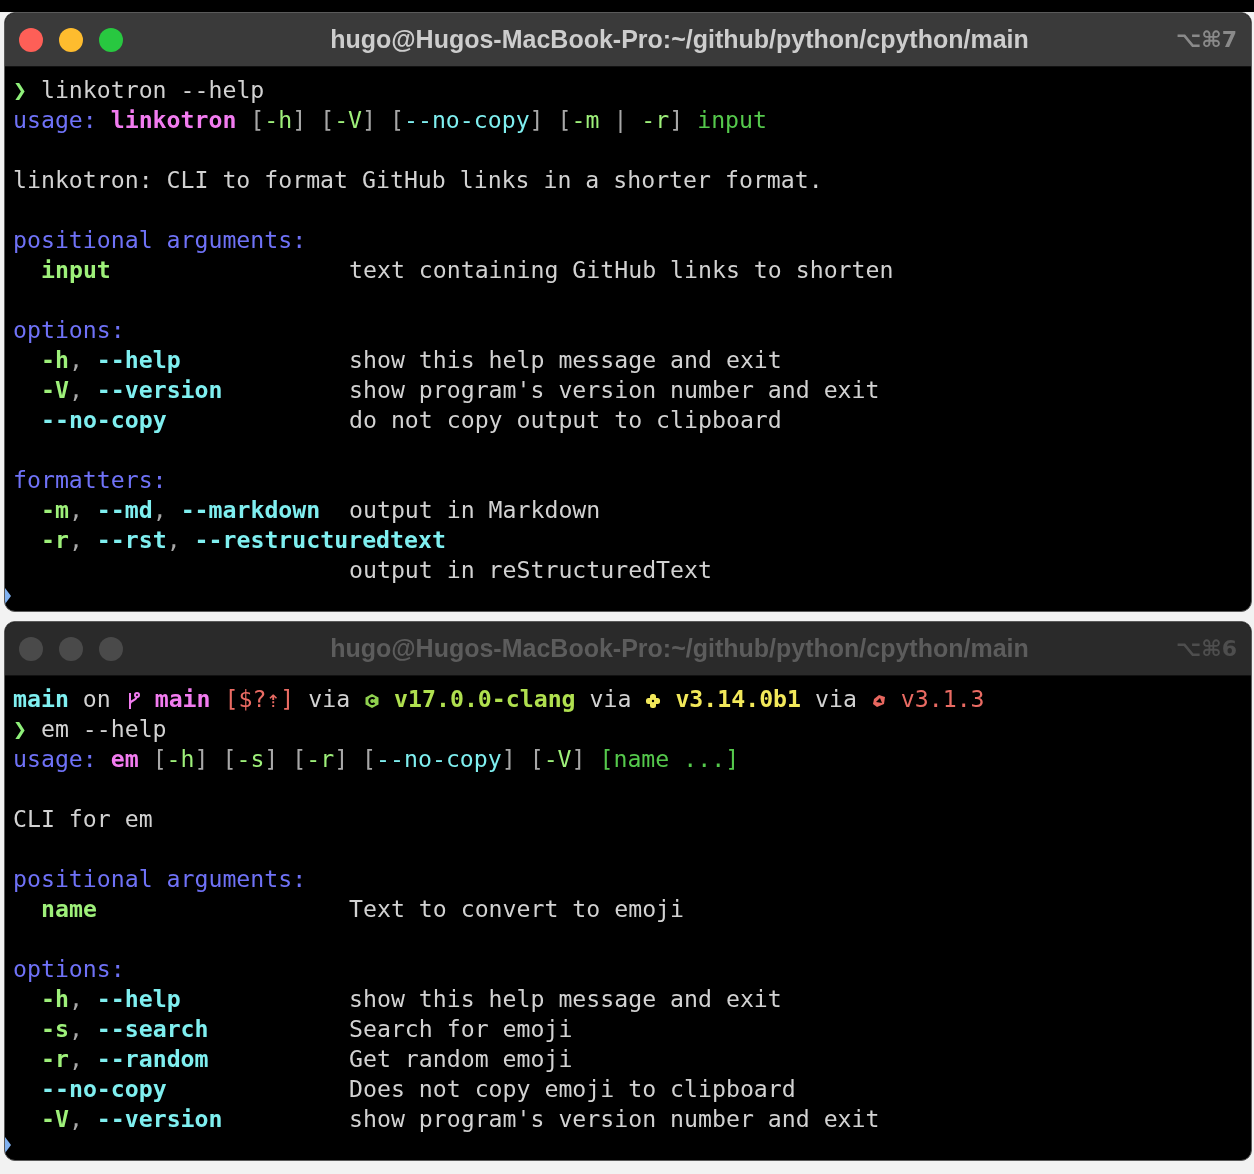  What do you see at coordinates (653, 700) in the screenshot?
I see `cross-icon` at bounding box center [653, 700].